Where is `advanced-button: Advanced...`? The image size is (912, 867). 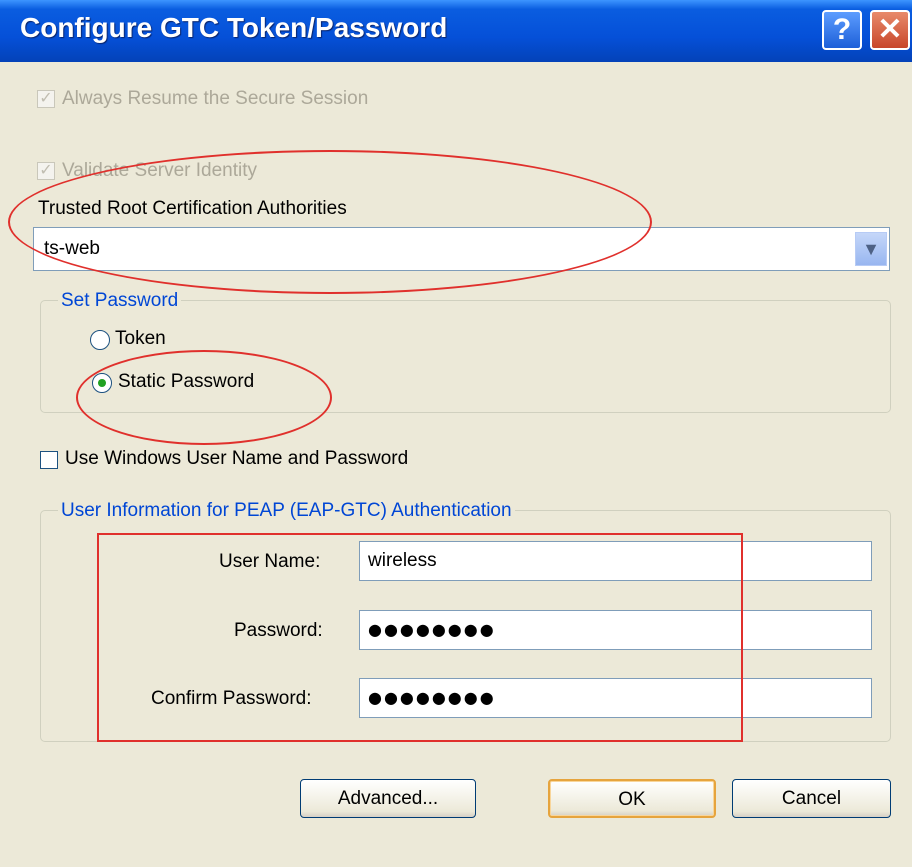
advanced-button: Advanced... is located at coordinates (388, 798).